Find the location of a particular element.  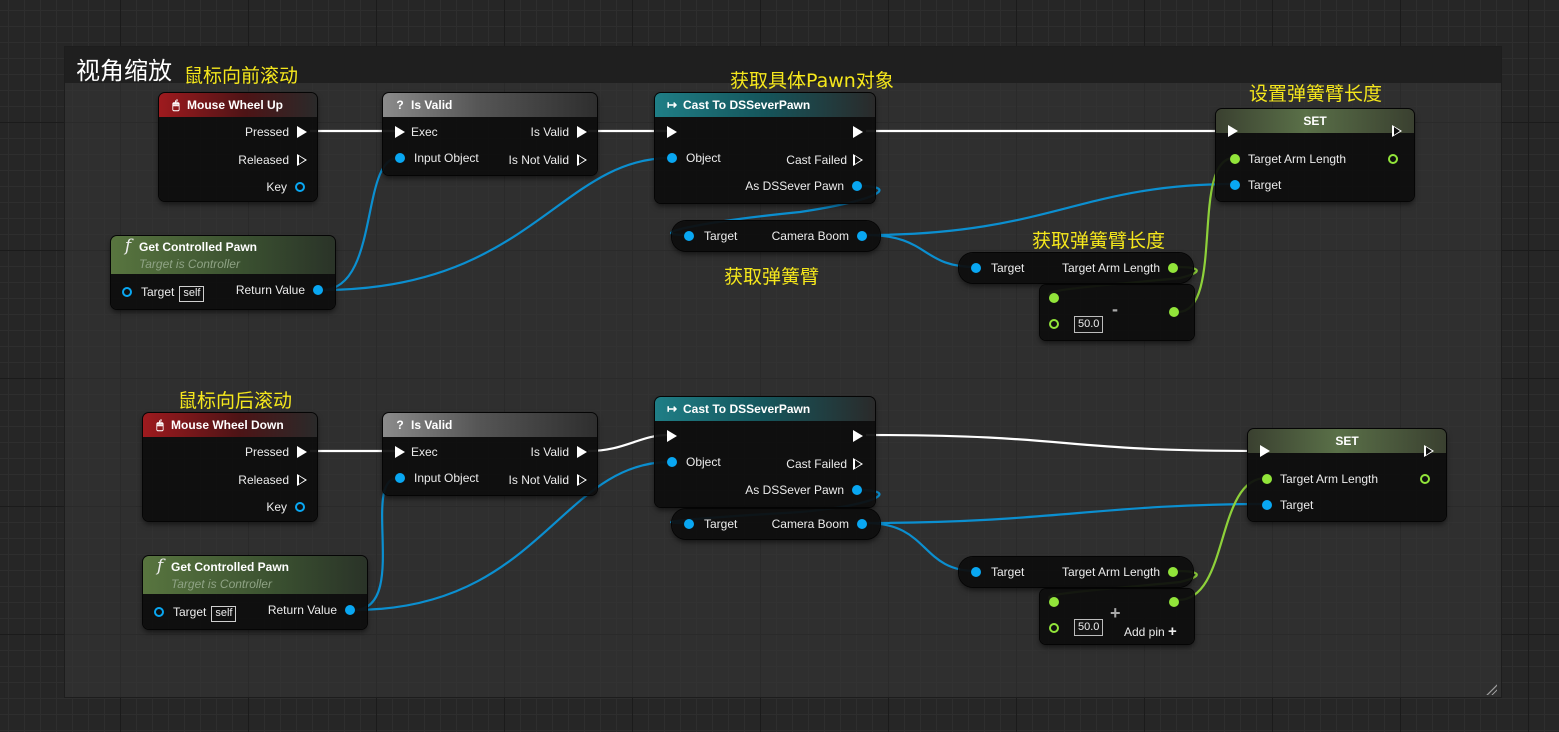

pin-label: Key is located at coordinates (276, 187).